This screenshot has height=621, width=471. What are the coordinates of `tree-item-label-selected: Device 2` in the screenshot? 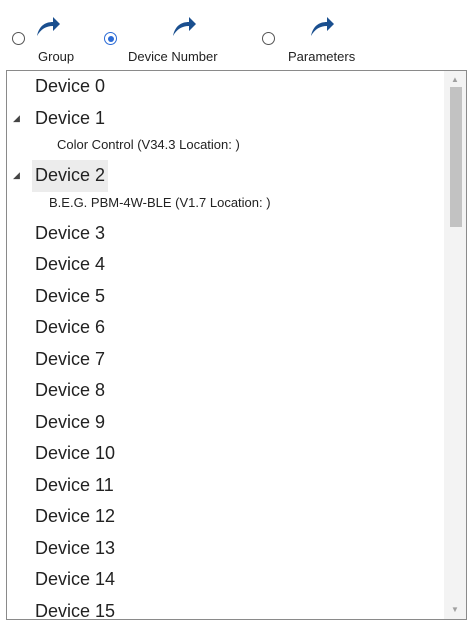 It's located at (70, 176).